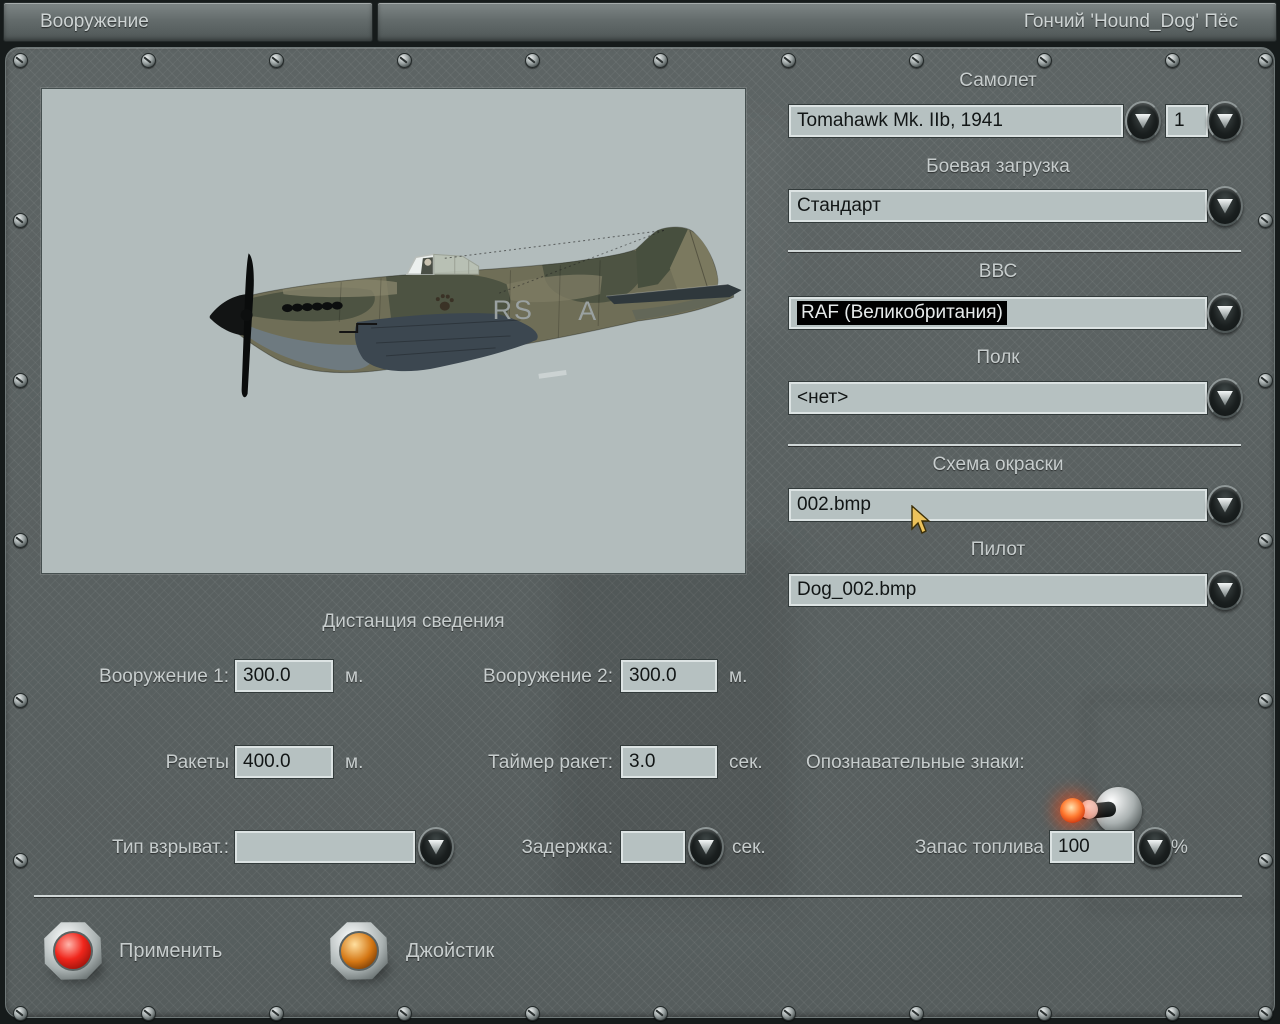  Describe the element at coordinates (998, 271) in the screenshot. I see `airforce-section-label: ВВС` at that location.